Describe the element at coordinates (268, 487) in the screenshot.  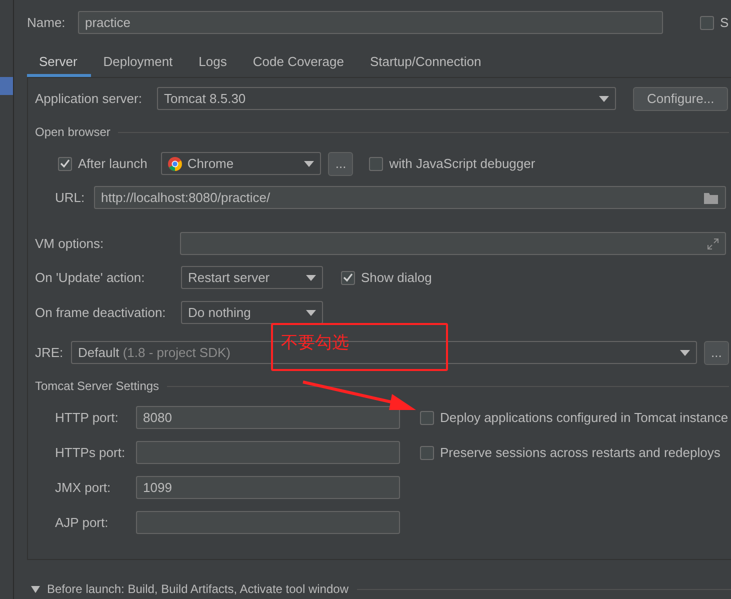
I see `port-field: 1099` at that location.